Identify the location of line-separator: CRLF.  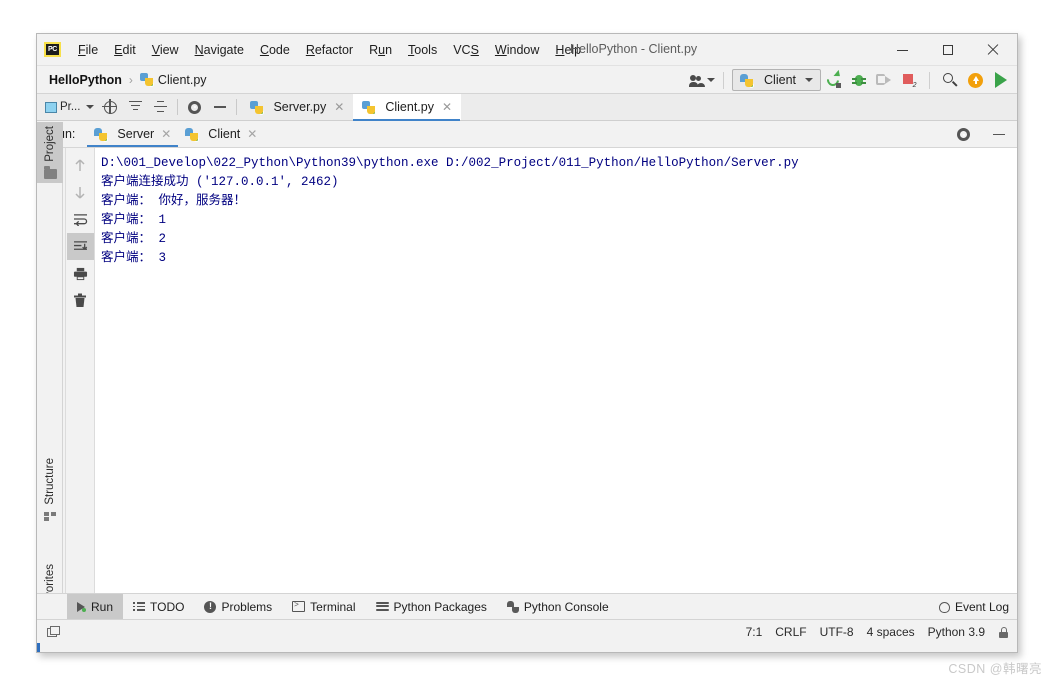
(790, 632).